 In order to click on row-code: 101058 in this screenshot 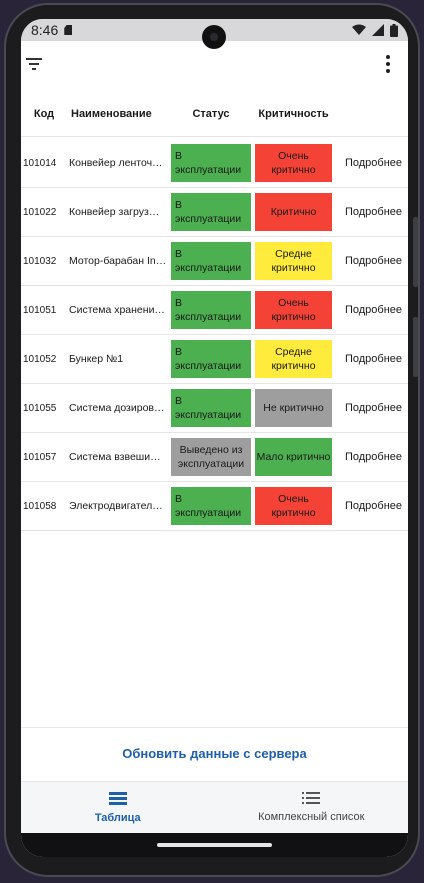, I will do `click(40, 506)`.